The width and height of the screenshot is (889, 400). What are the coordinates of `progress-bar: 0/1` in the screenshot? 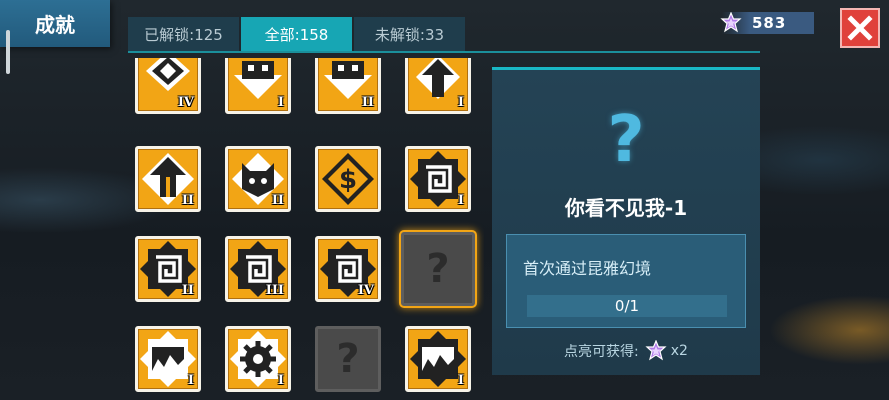 It's located at (627, 306).